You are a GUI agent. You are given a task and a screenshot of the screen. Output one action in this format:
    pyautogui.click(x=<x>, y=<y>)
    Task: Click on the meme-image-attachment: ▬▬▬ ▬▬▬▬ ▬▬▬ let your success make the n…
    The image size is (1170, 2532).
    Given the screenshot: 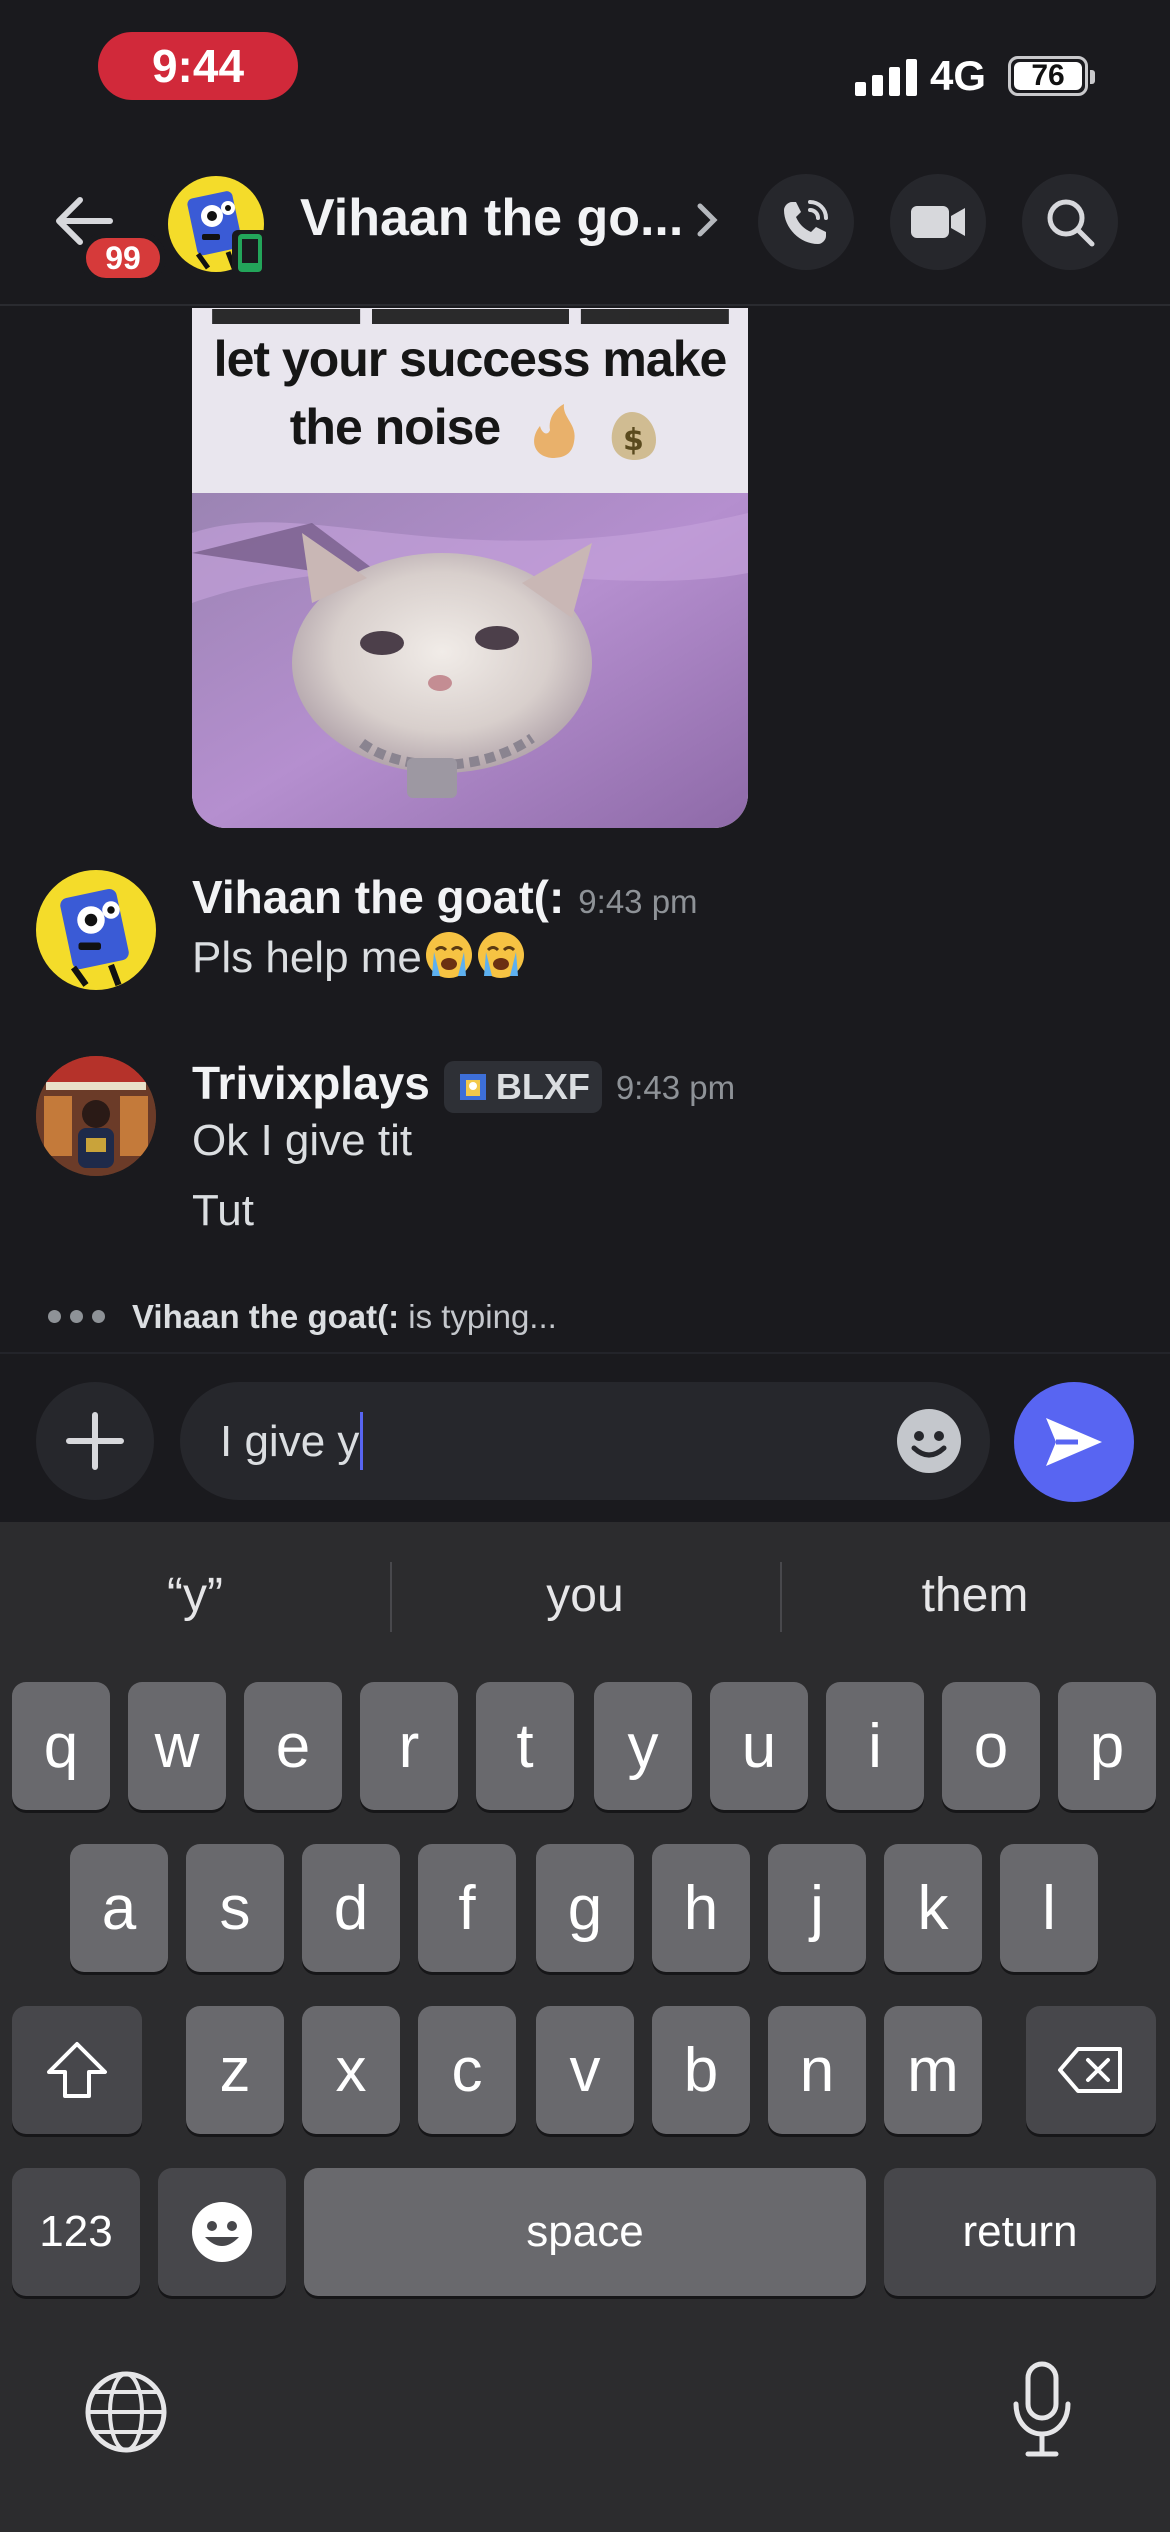 What is the action you would take?
    pyautogui.click(x=470, y=568)
    